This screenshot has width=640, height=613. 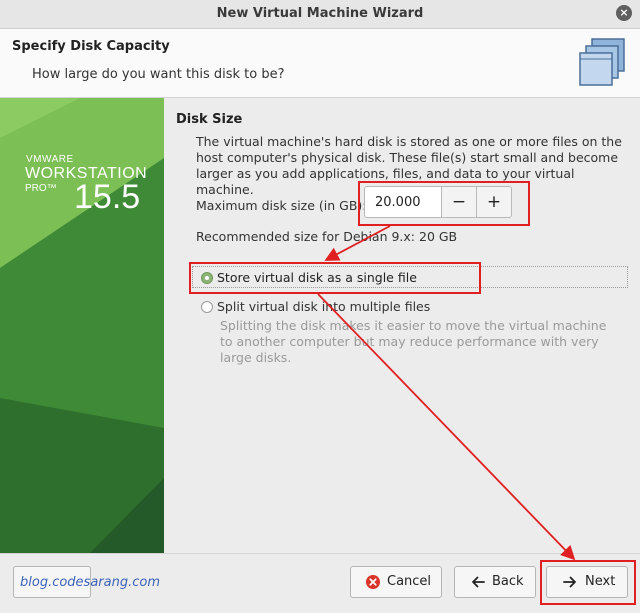 I want to click on arrow-to-single-file, so click(x=357, y=243).